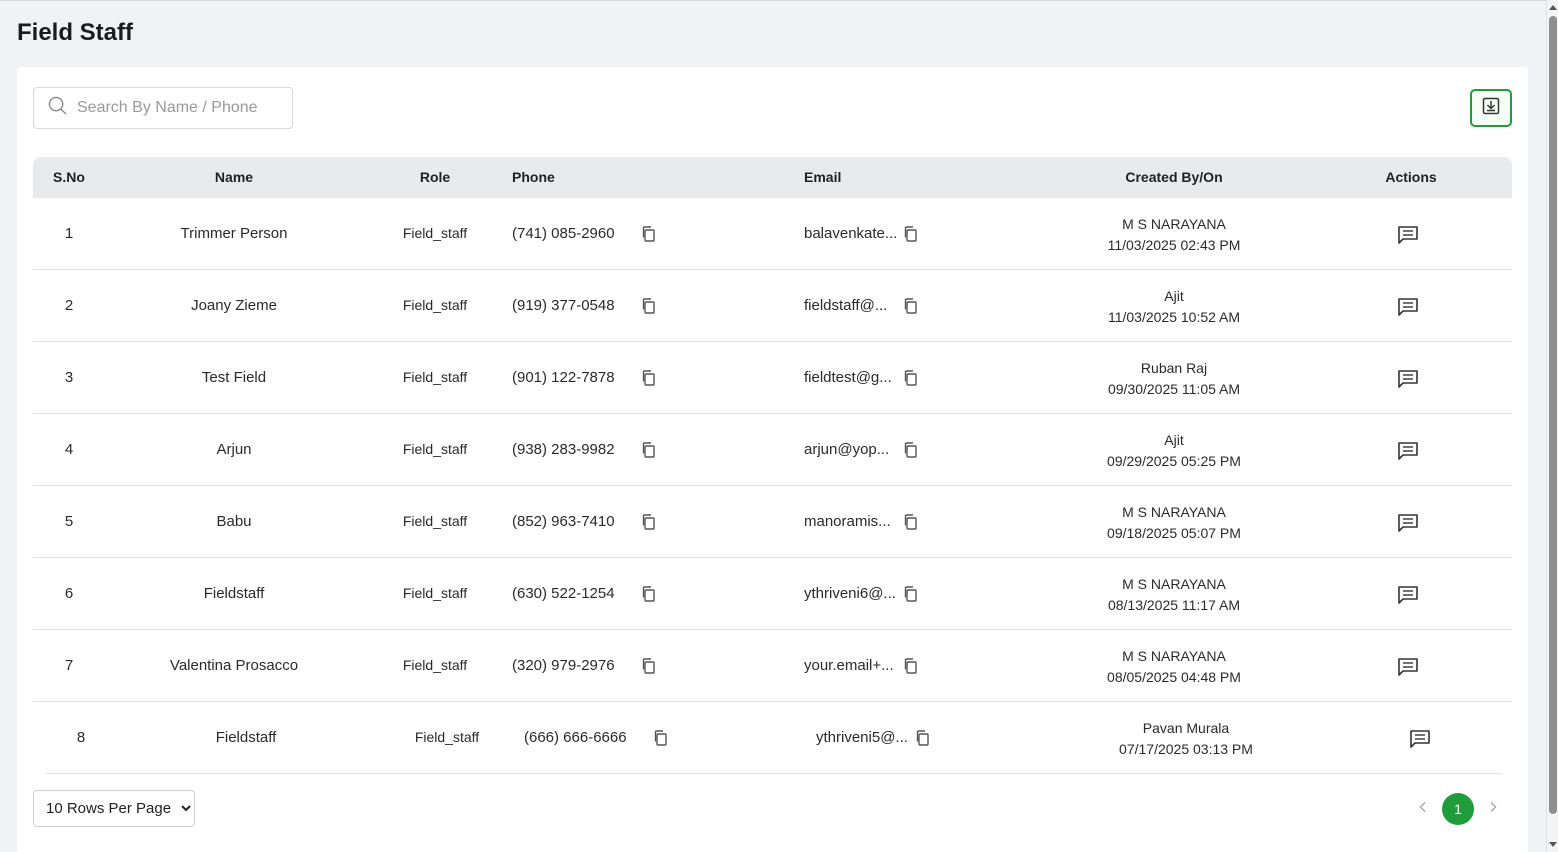  Describe the element at coordinates (563, 233) in the screenshot. I see `cell-phone: (741) 085-2960` at that location.